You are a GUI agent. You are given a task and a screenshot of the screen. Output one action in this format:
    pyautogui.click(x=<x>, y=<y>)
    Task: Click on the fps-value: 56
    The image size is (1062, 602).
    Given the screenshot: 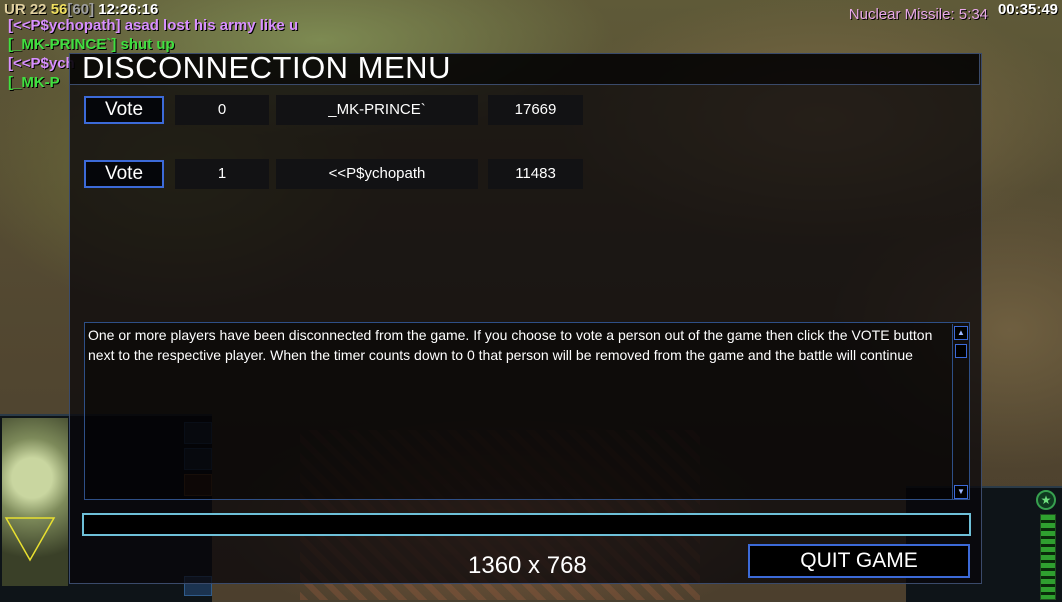 What is the action you would take?
    pyautogui.click(x=59, y=9)
    